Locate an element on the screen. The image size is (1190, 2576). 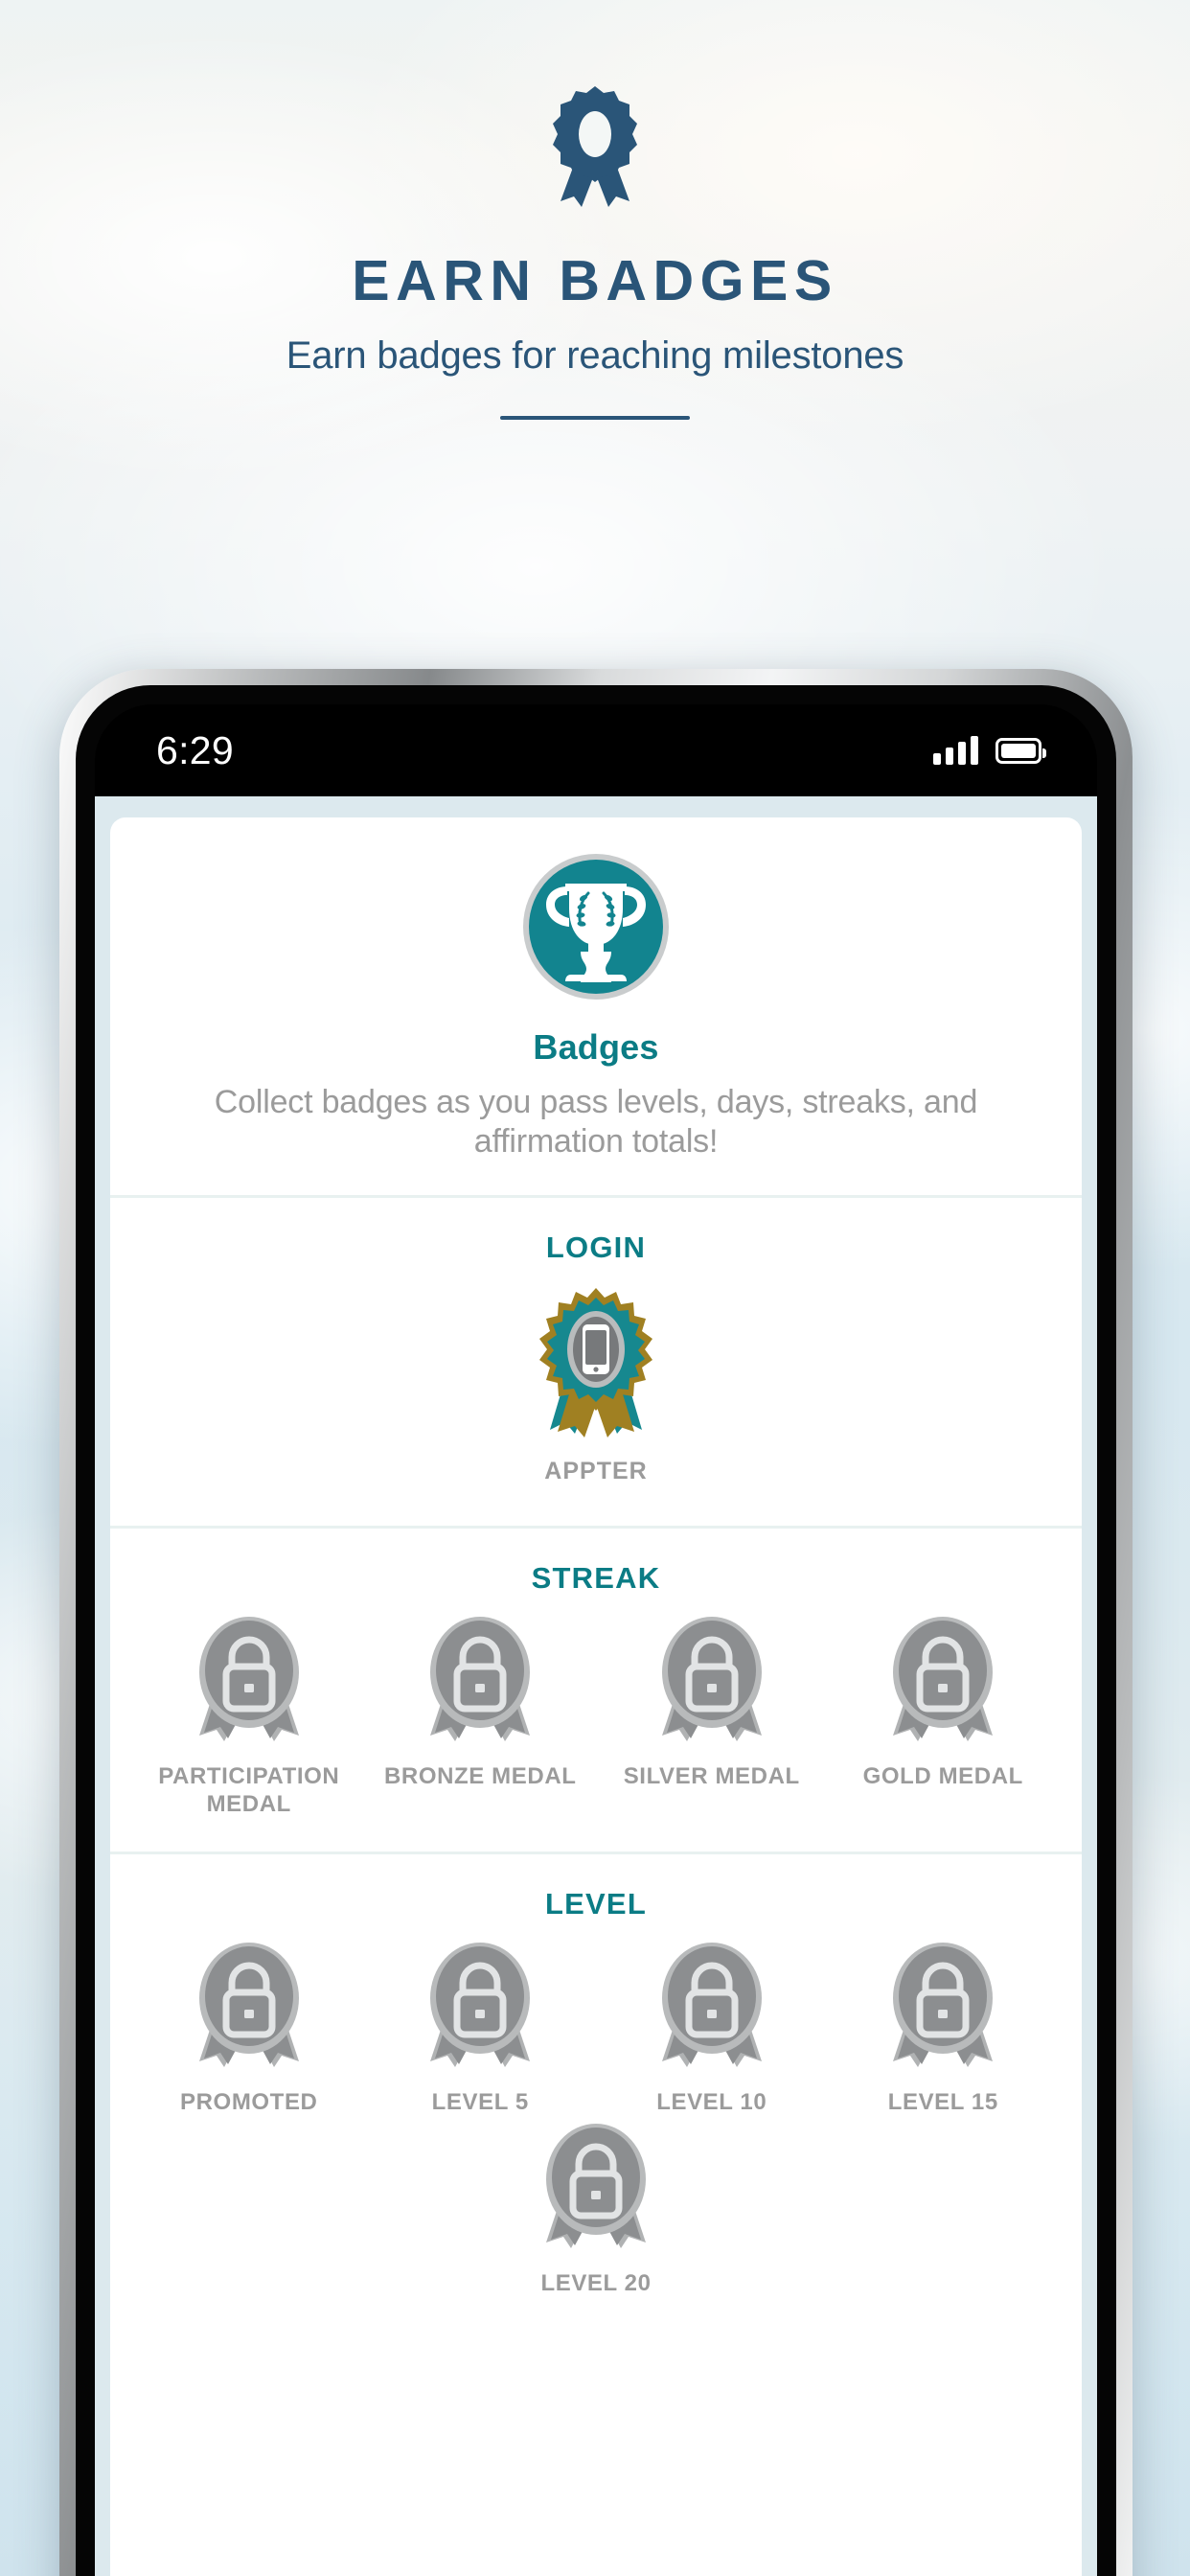
signal-bars-icon is located at coordinates (956, 750).